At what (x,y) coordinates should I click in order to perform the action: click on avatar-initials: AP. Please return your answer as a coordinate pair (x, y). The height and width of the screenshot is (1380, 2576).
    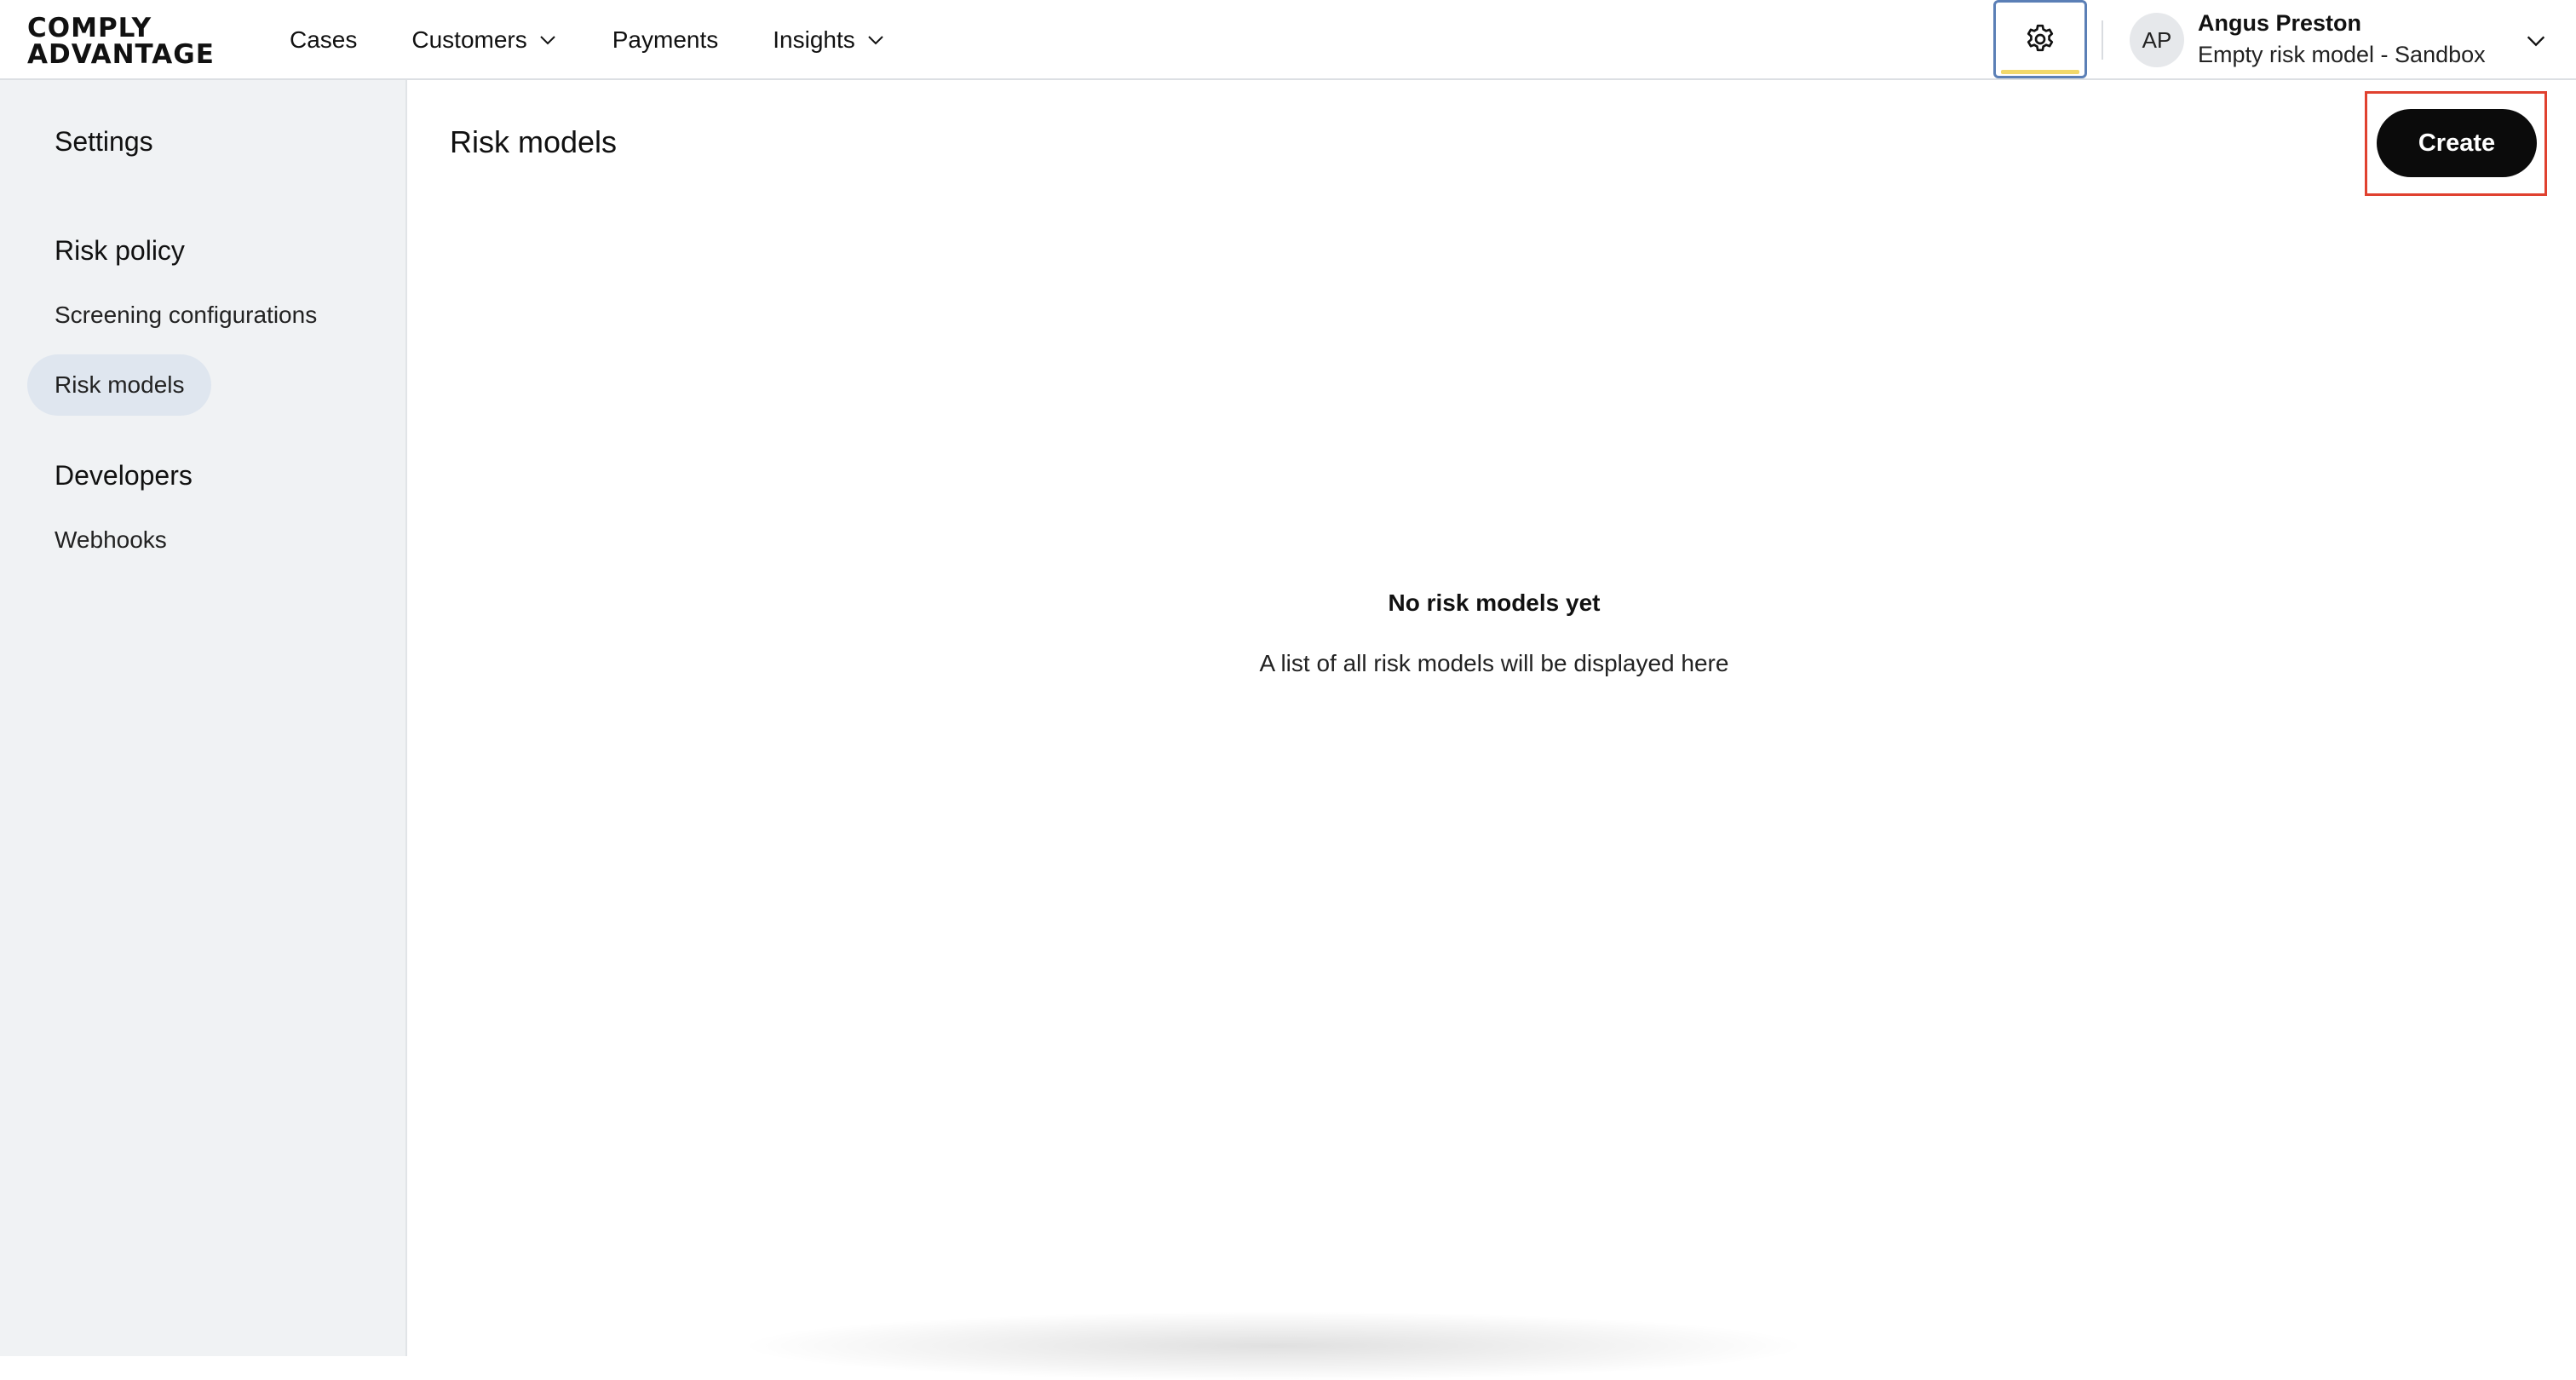
    Looking at the image, I should click on (2157, 40).